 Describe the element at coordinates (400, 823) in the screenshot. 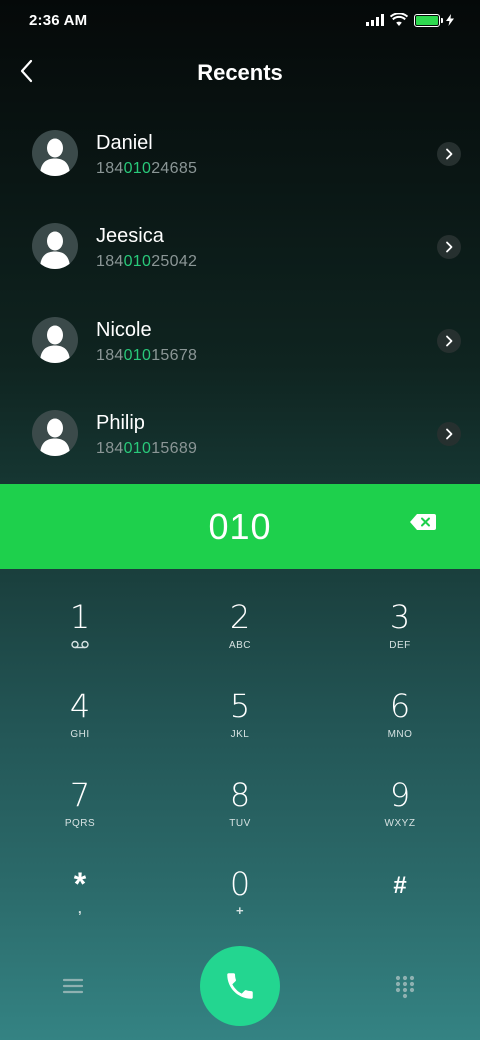

I see `key-letters: WXYZ` at that location.